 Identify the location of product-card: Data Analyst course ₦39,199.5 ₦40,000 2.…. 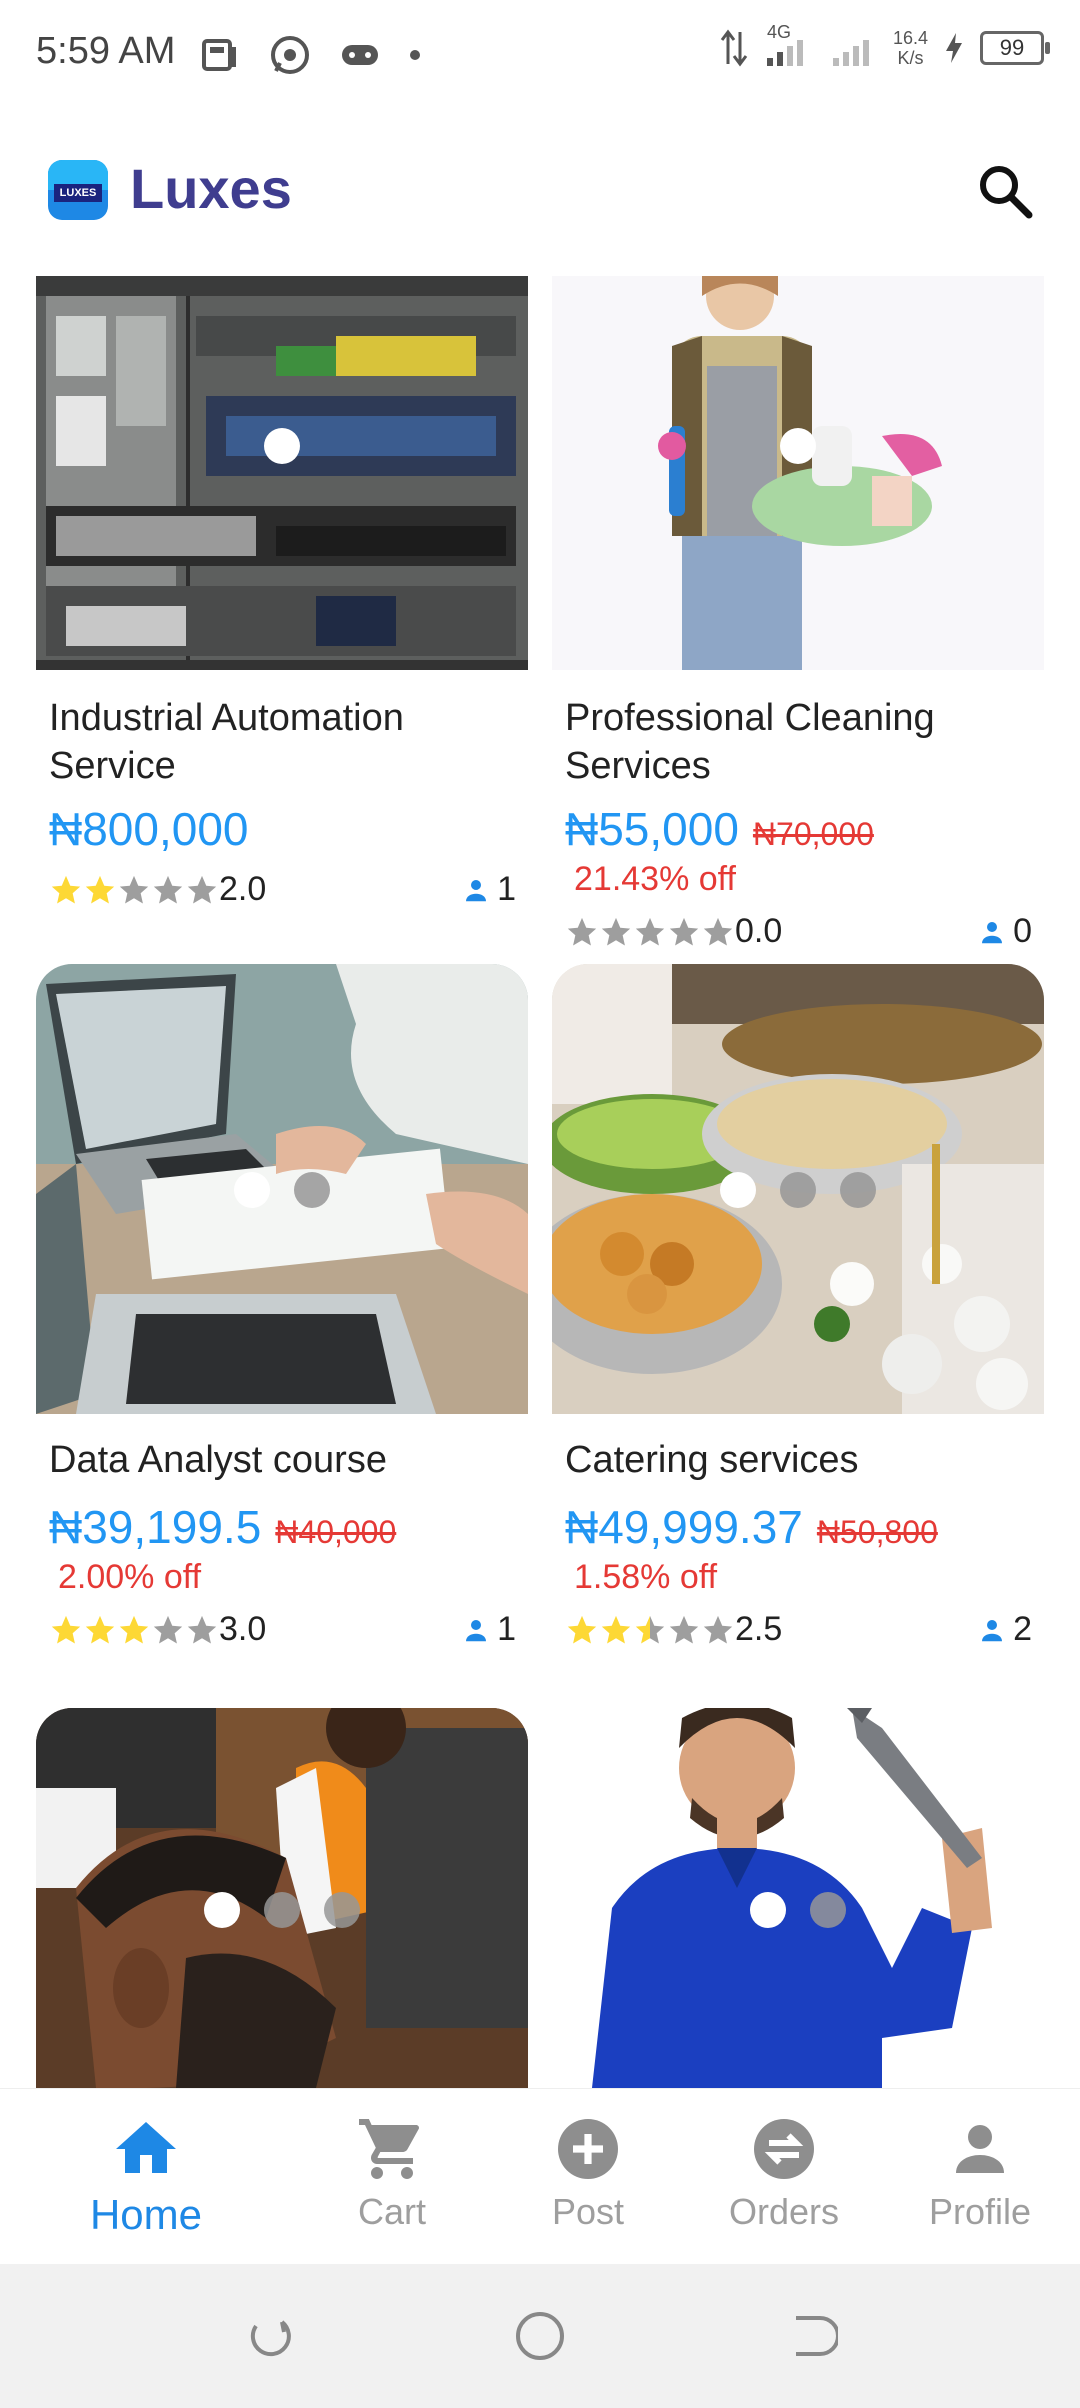
(282, 1309).